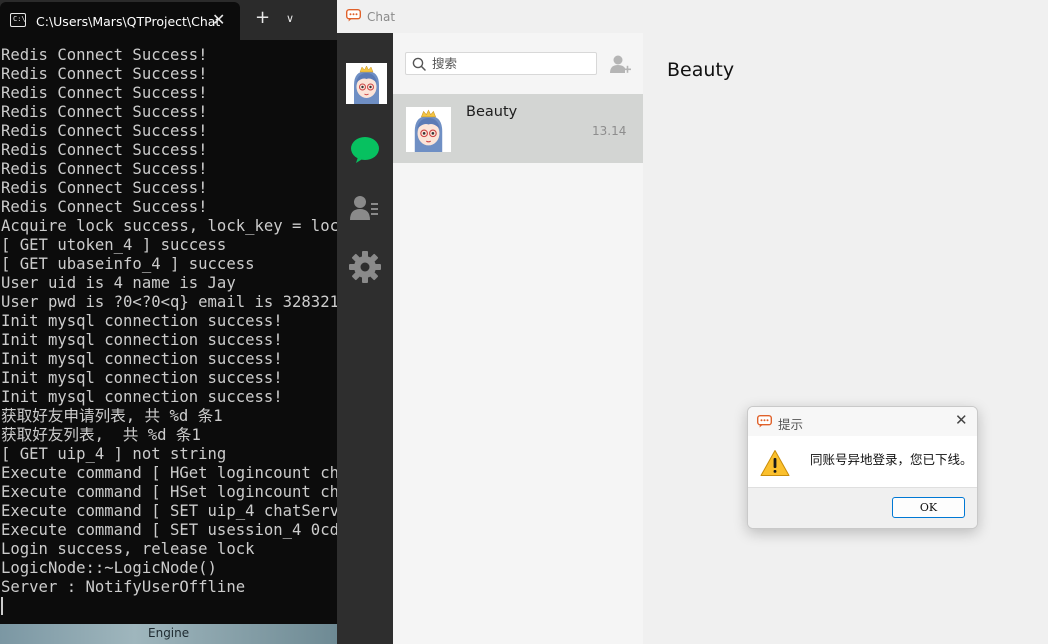 This screenshot has width=1048, height=644. Describe the element at coordinates (620, 64) in the screenshot. I see `add-friend-icon` at that location.